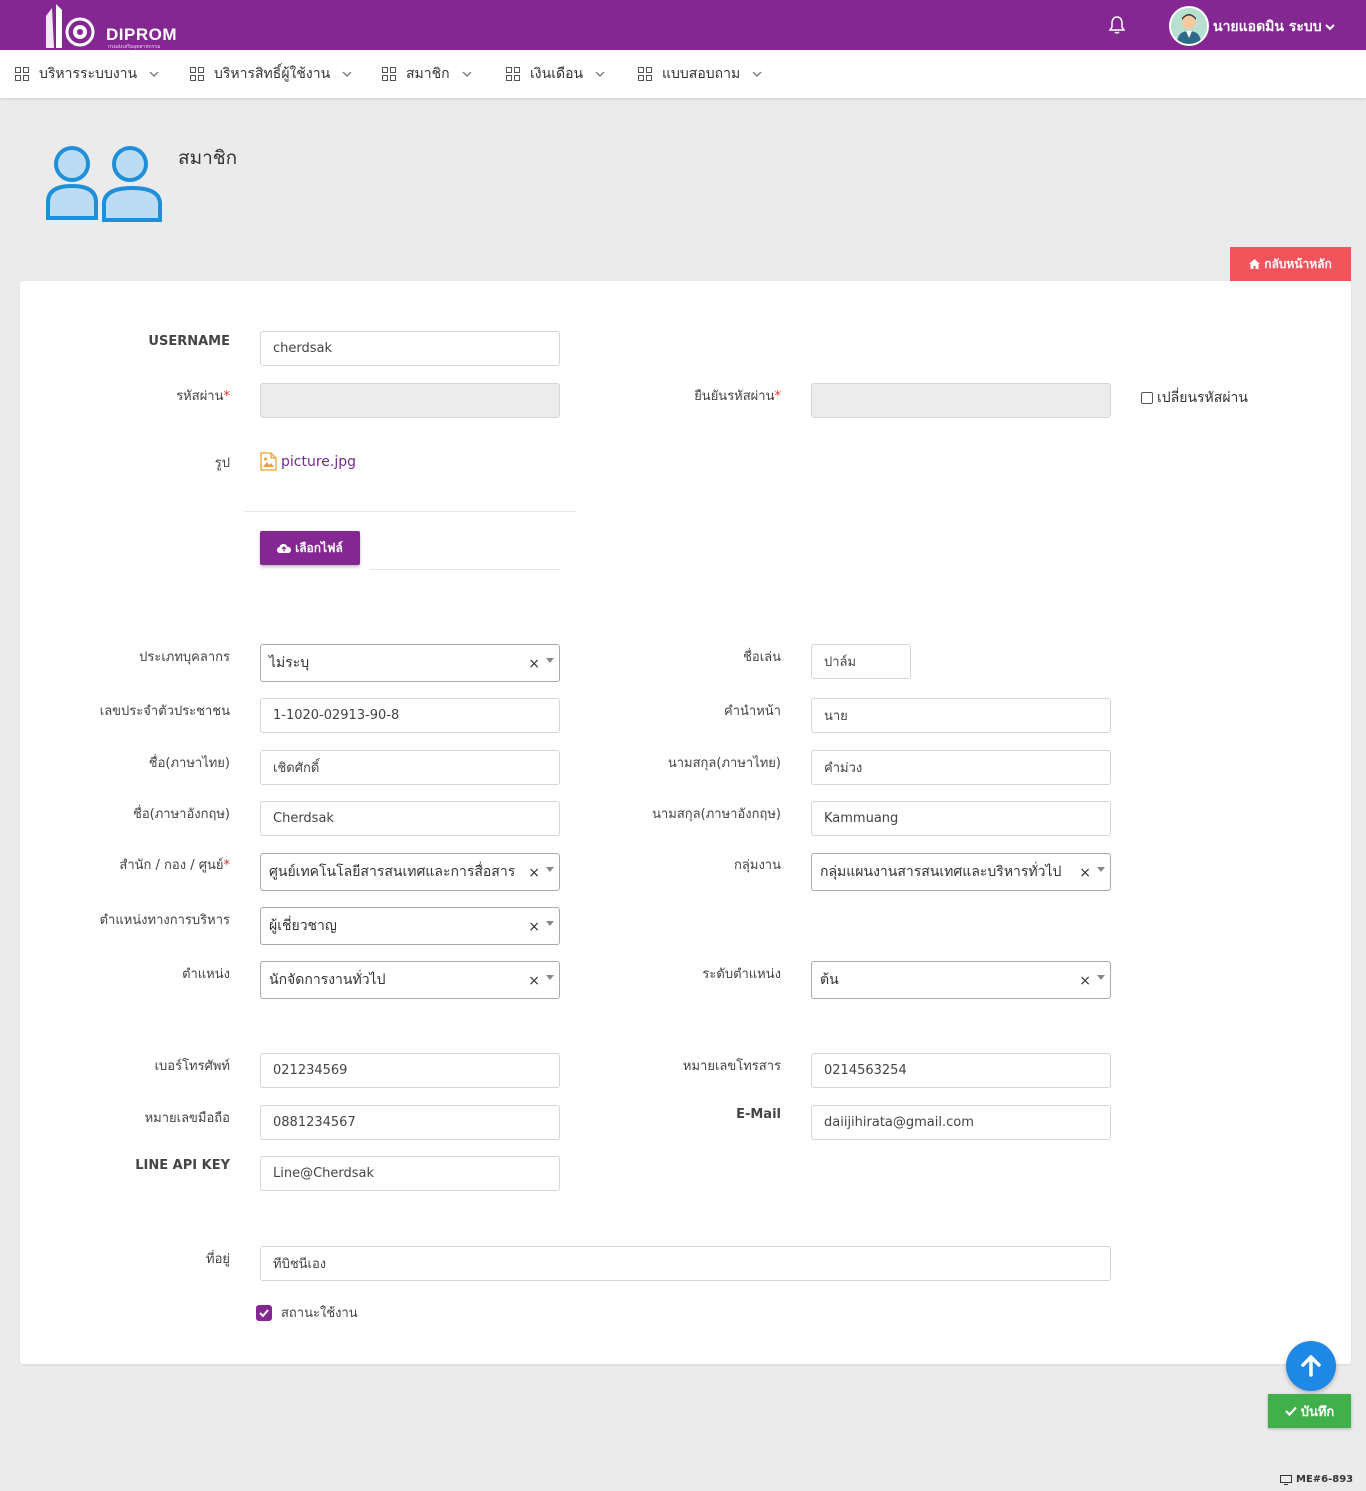 This screenshot has width=1366, height=1491. Describe the element at coordinates (961, 1122) in the screenshot. I see `email-input: daiijihirata@gmail.com` at that location.